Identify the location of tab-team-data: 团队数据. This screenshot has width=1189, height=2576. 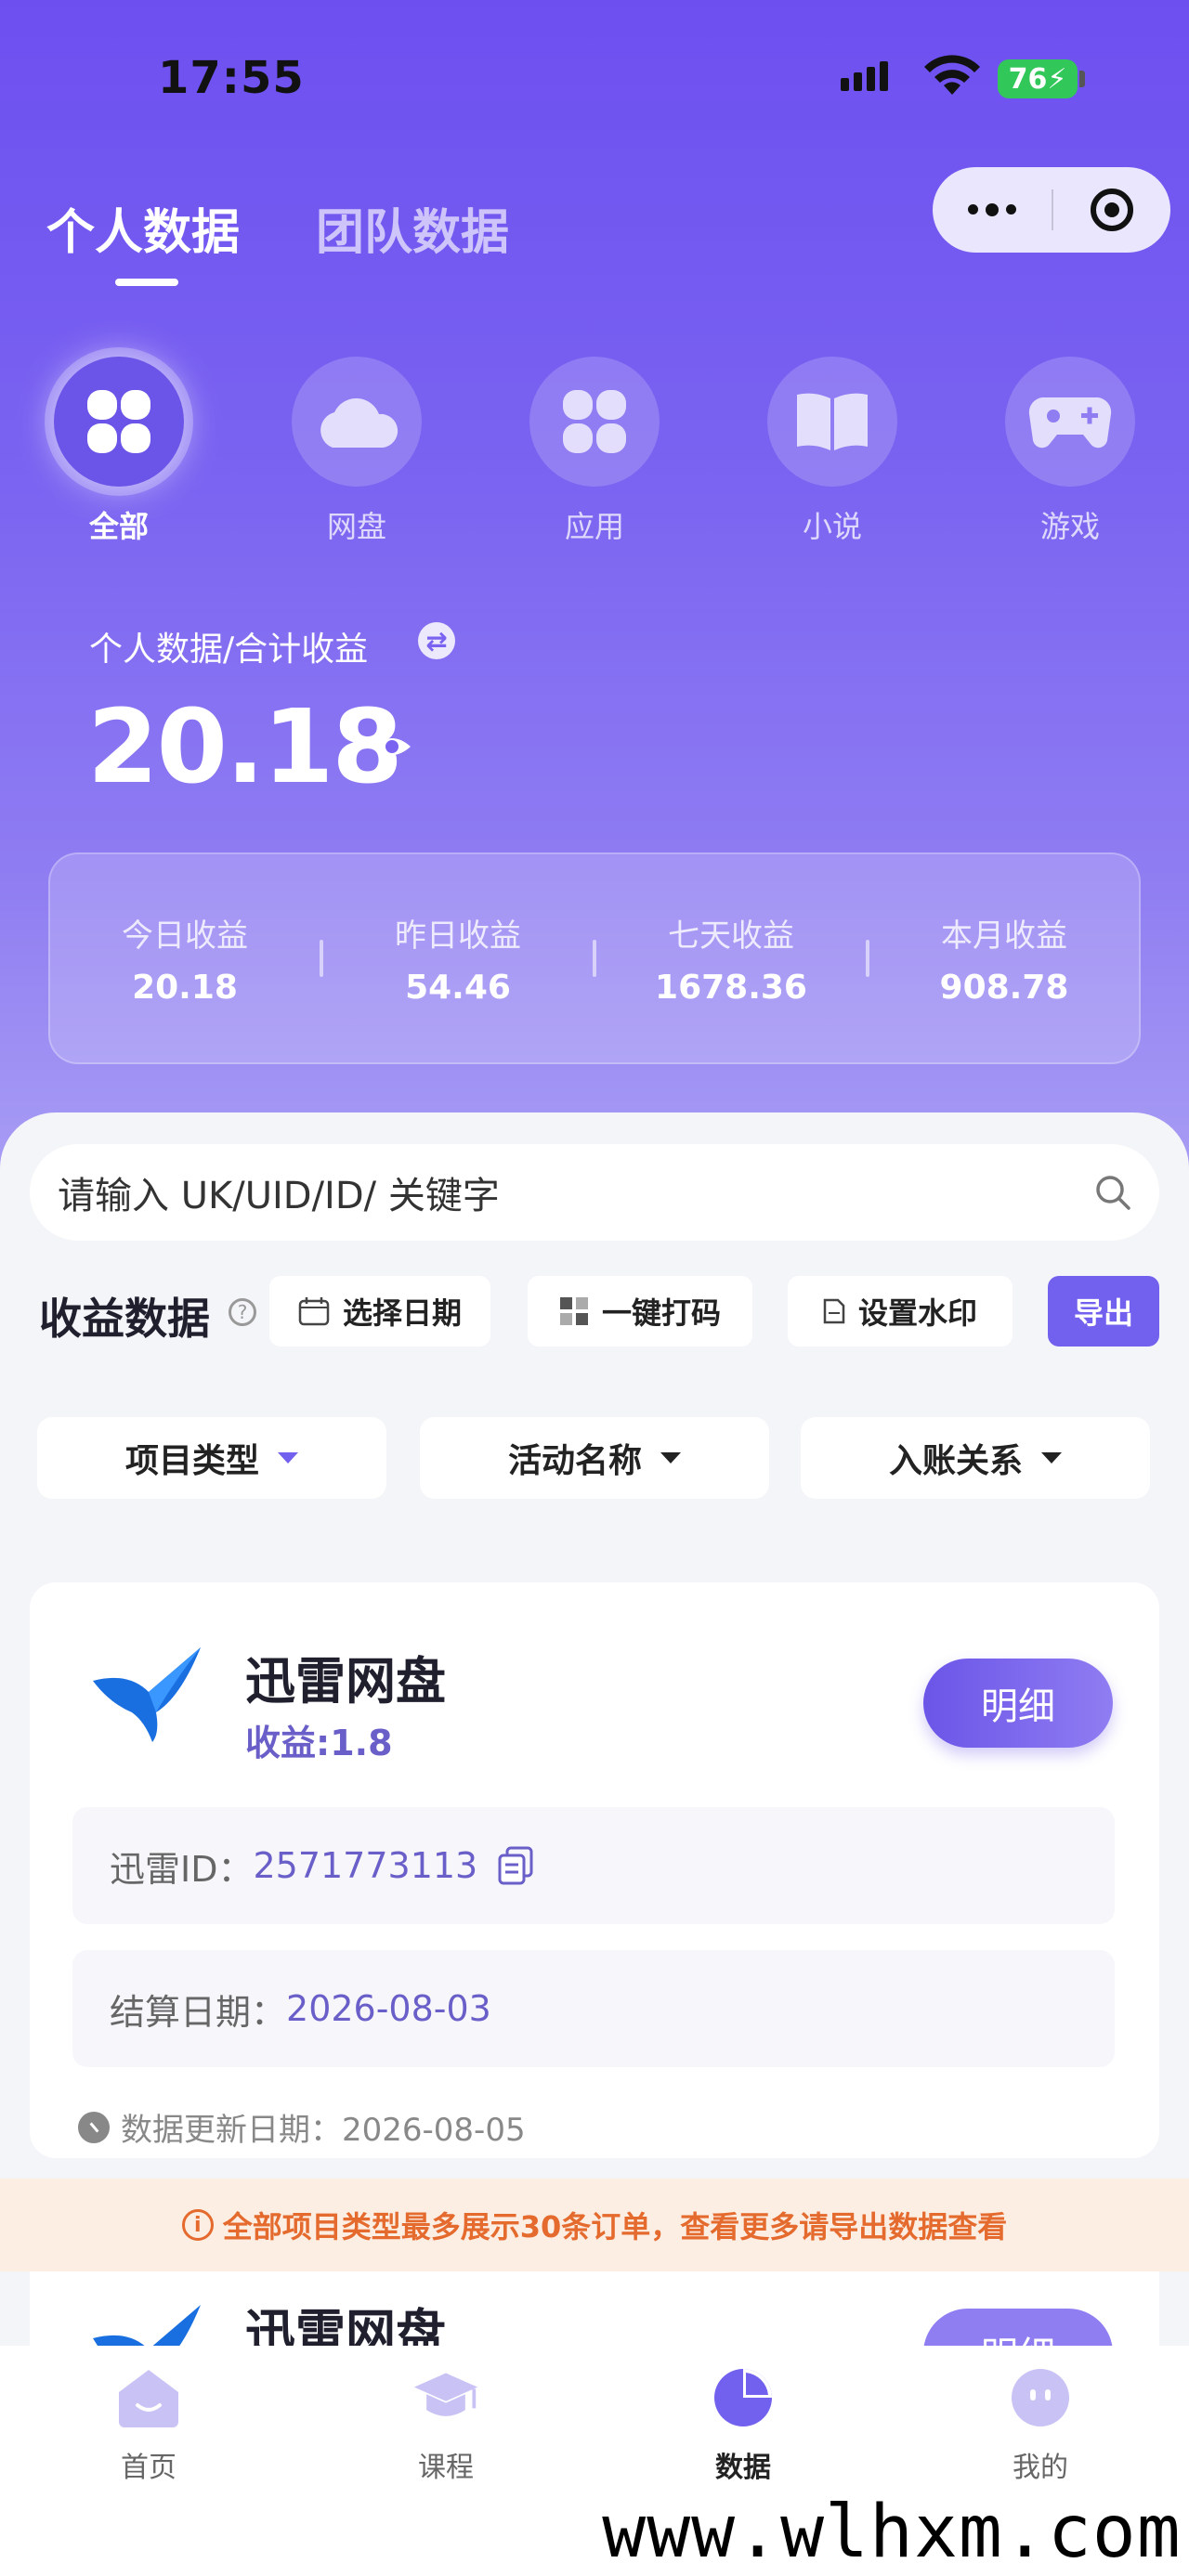
(412, 228).